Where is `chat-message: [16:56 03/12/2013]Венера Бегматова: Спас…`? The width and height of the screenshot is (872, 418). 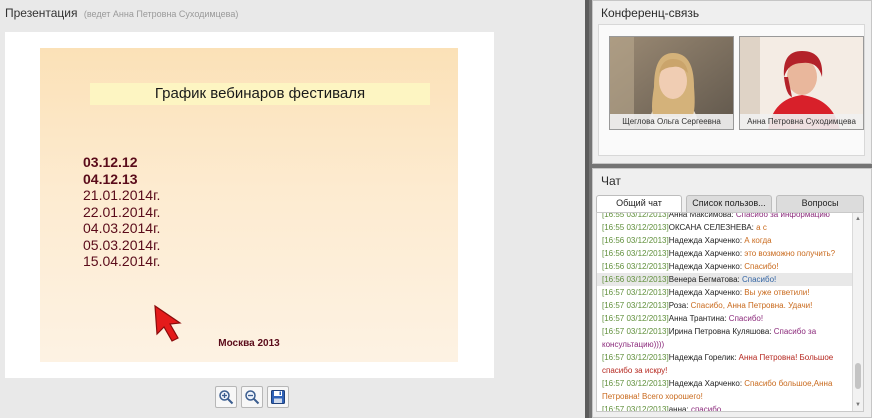
chat-message: [16:56 03/12/2013]Венера Бегматова: Спас… is located at coordinates (724, 279).